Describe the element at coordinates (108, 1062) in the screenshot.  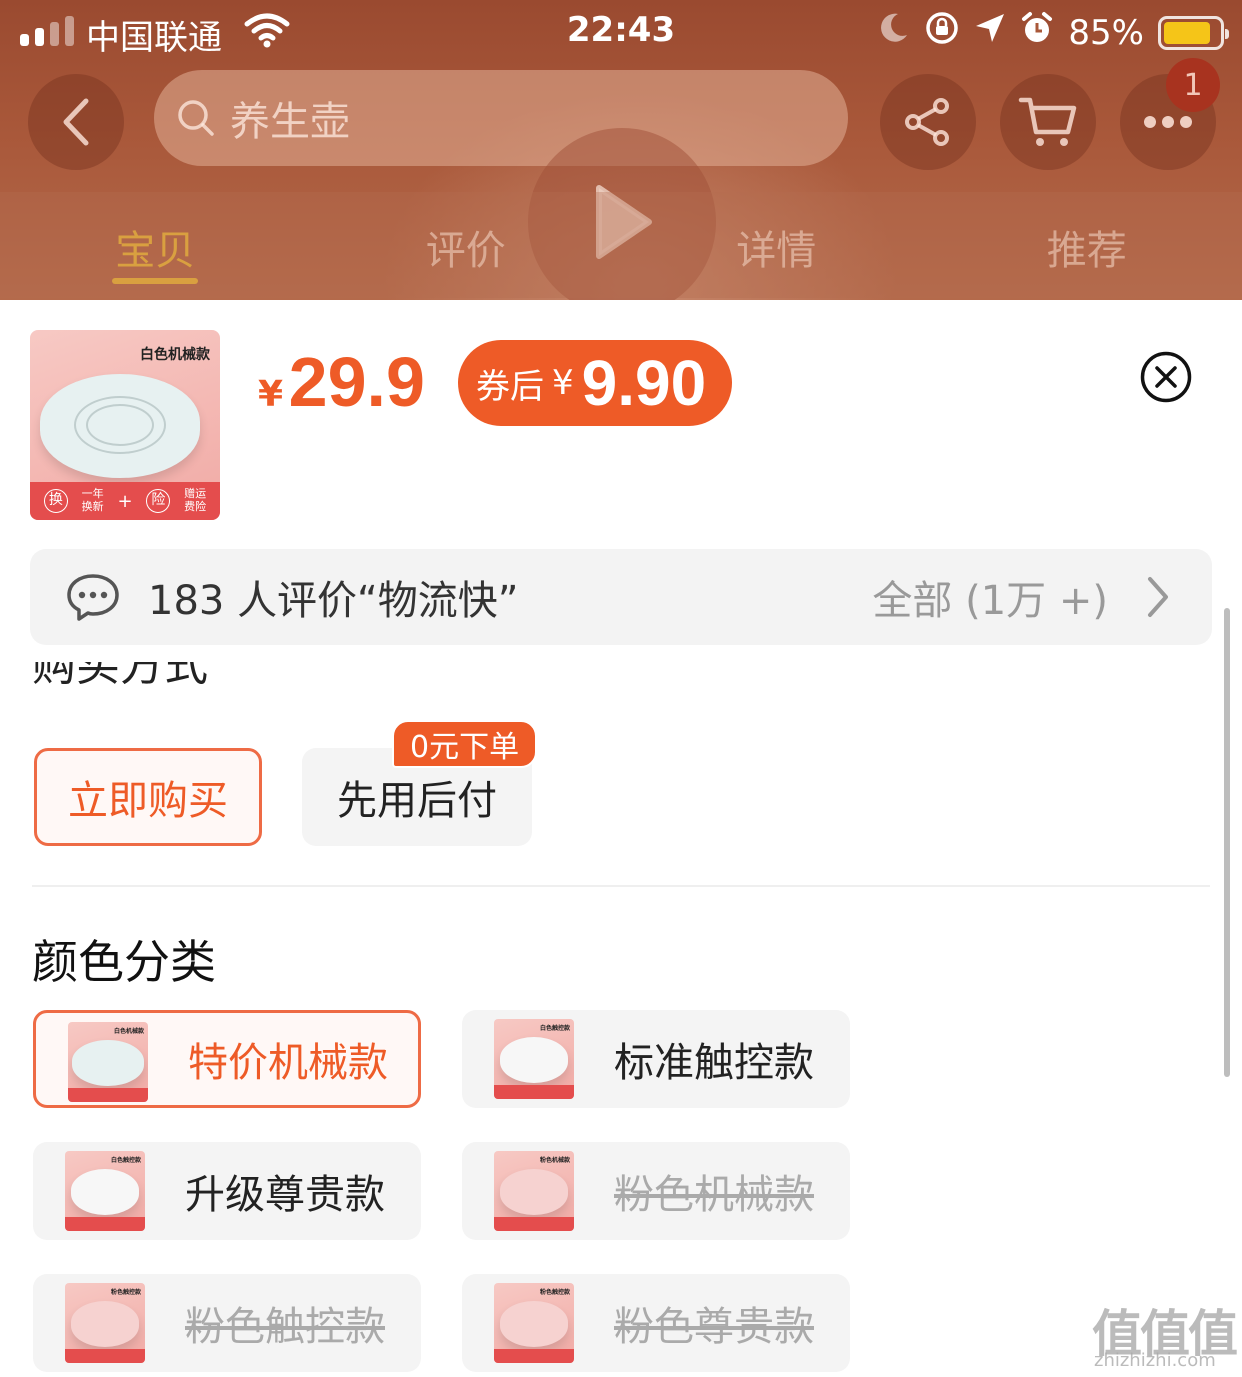
I see `option-thumbnail: 白色机械款` at that location.